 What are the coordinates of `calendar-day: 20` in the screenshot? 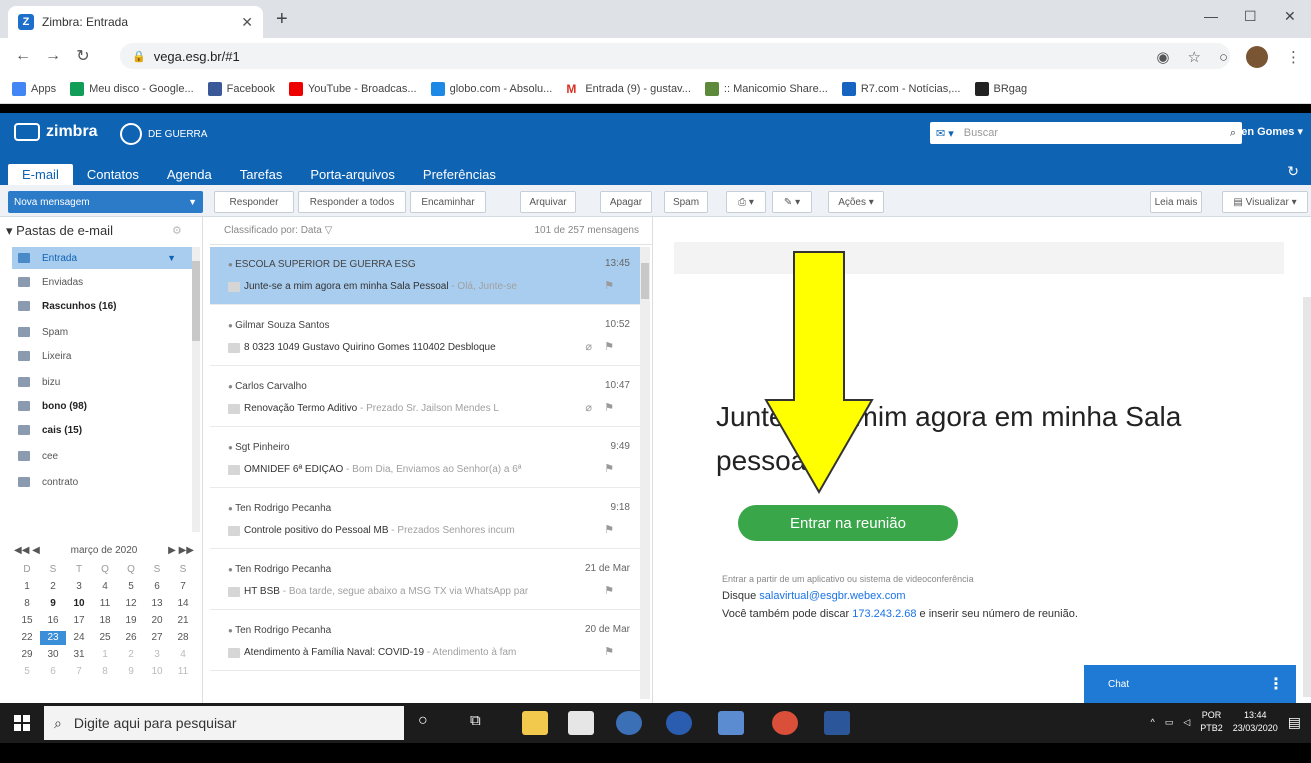 It's located at (157, 621).